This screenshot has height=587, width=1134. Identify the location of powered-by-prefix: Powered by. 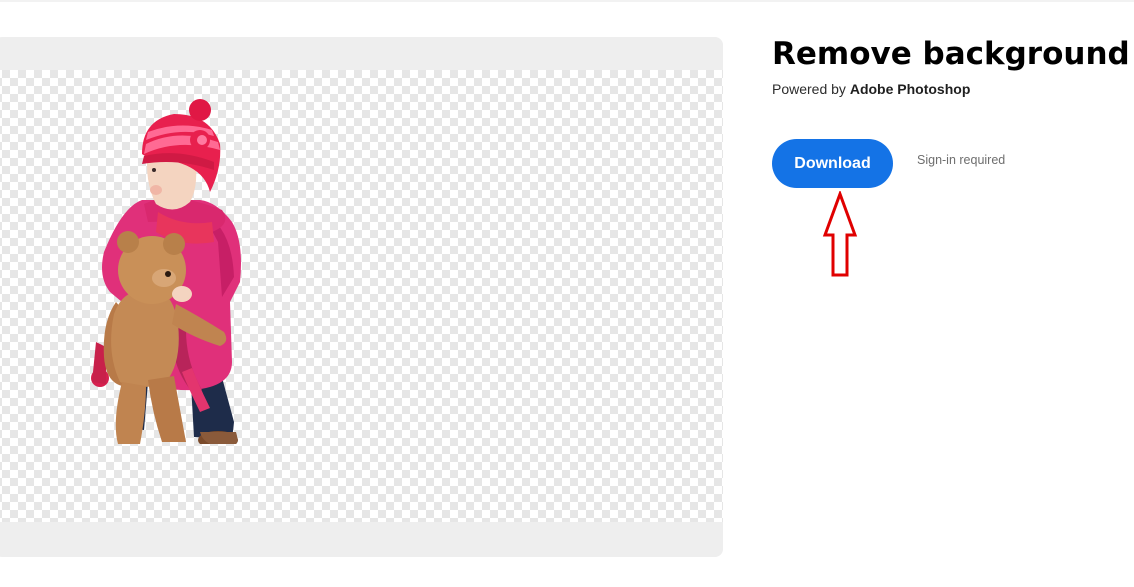
(811, 89).